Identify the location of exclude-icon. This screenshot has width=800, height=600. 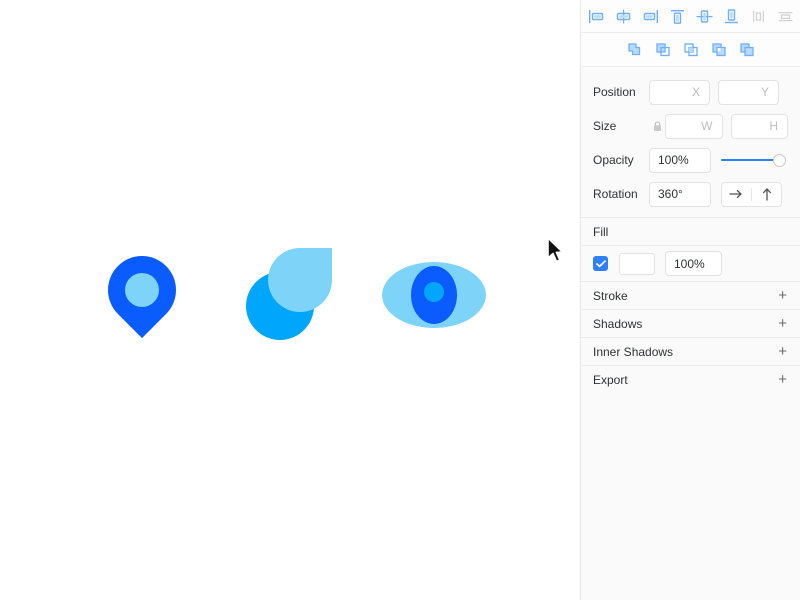
(719, 50).